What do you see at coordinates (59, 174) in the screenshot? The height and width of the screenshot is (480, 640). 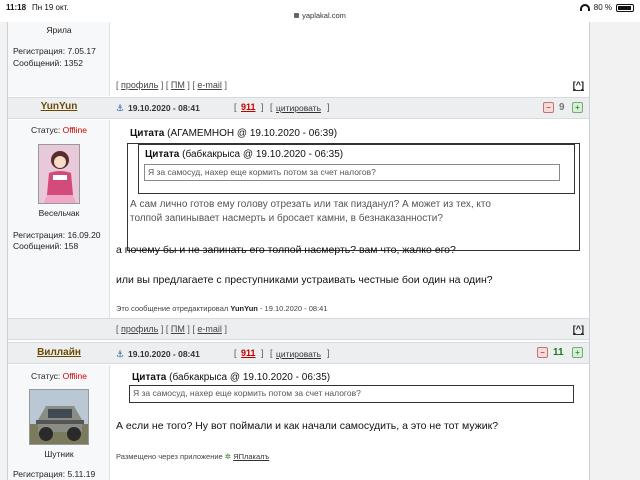 I see `post1-avatar` at bounding box center [59, 174].